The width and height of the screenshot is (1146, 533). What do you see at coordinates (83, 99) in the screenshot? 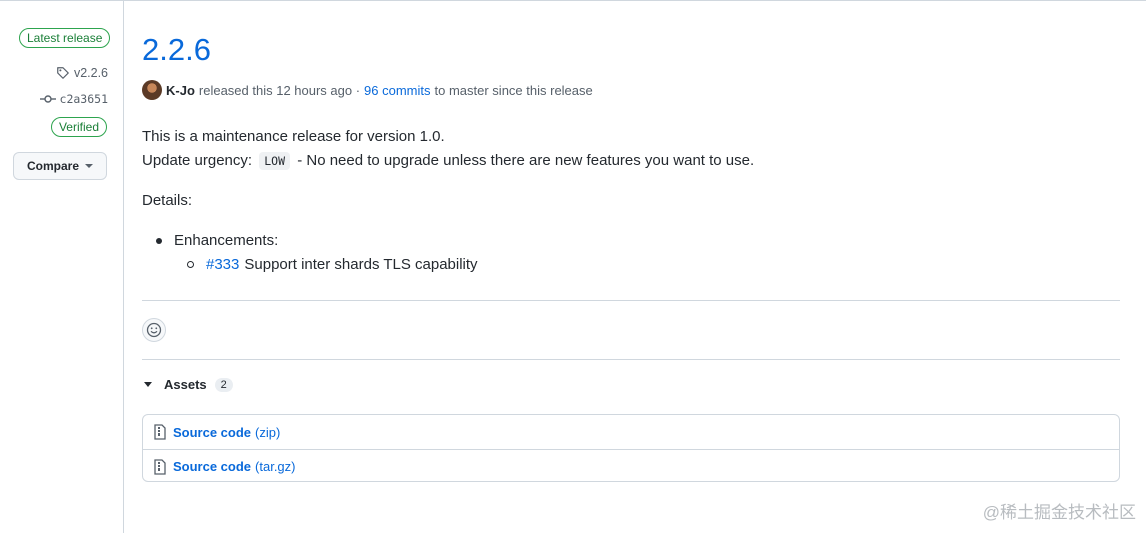
I see `commit-sha: c2a3651` at bounding box center [83, 99].